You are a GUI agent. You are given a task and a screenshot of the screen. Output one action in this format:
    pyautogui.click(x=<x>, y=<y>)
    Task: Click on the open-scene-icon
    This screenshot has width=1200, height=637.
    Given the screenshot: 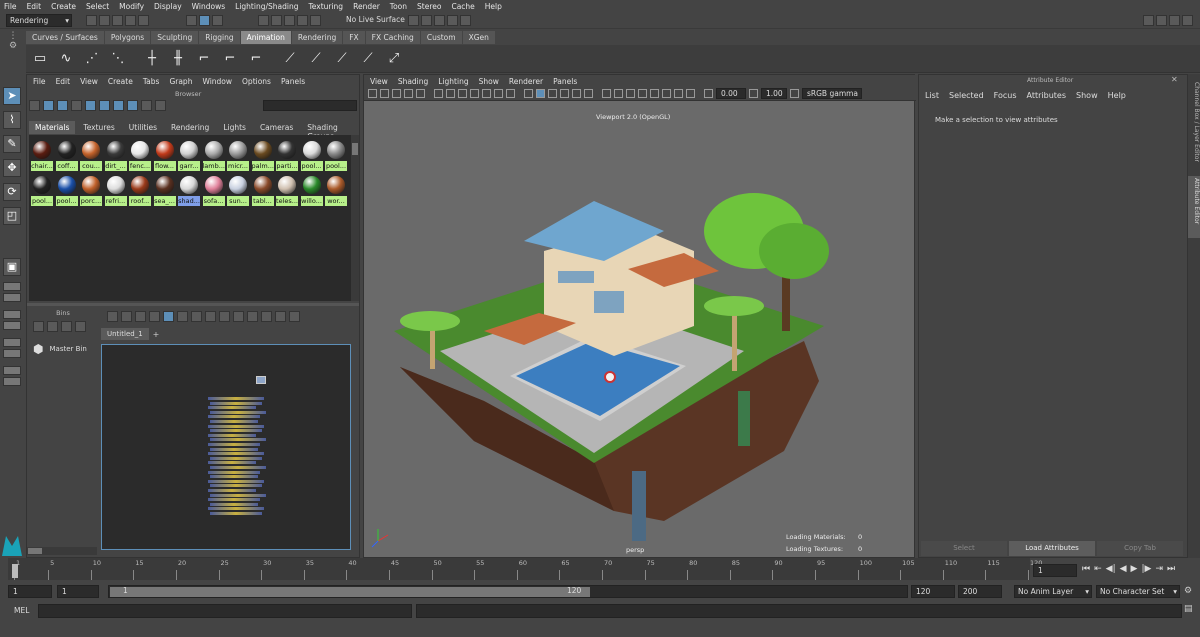 What is the action you would take?
    pyautogui.click(x=104, y=20)
    